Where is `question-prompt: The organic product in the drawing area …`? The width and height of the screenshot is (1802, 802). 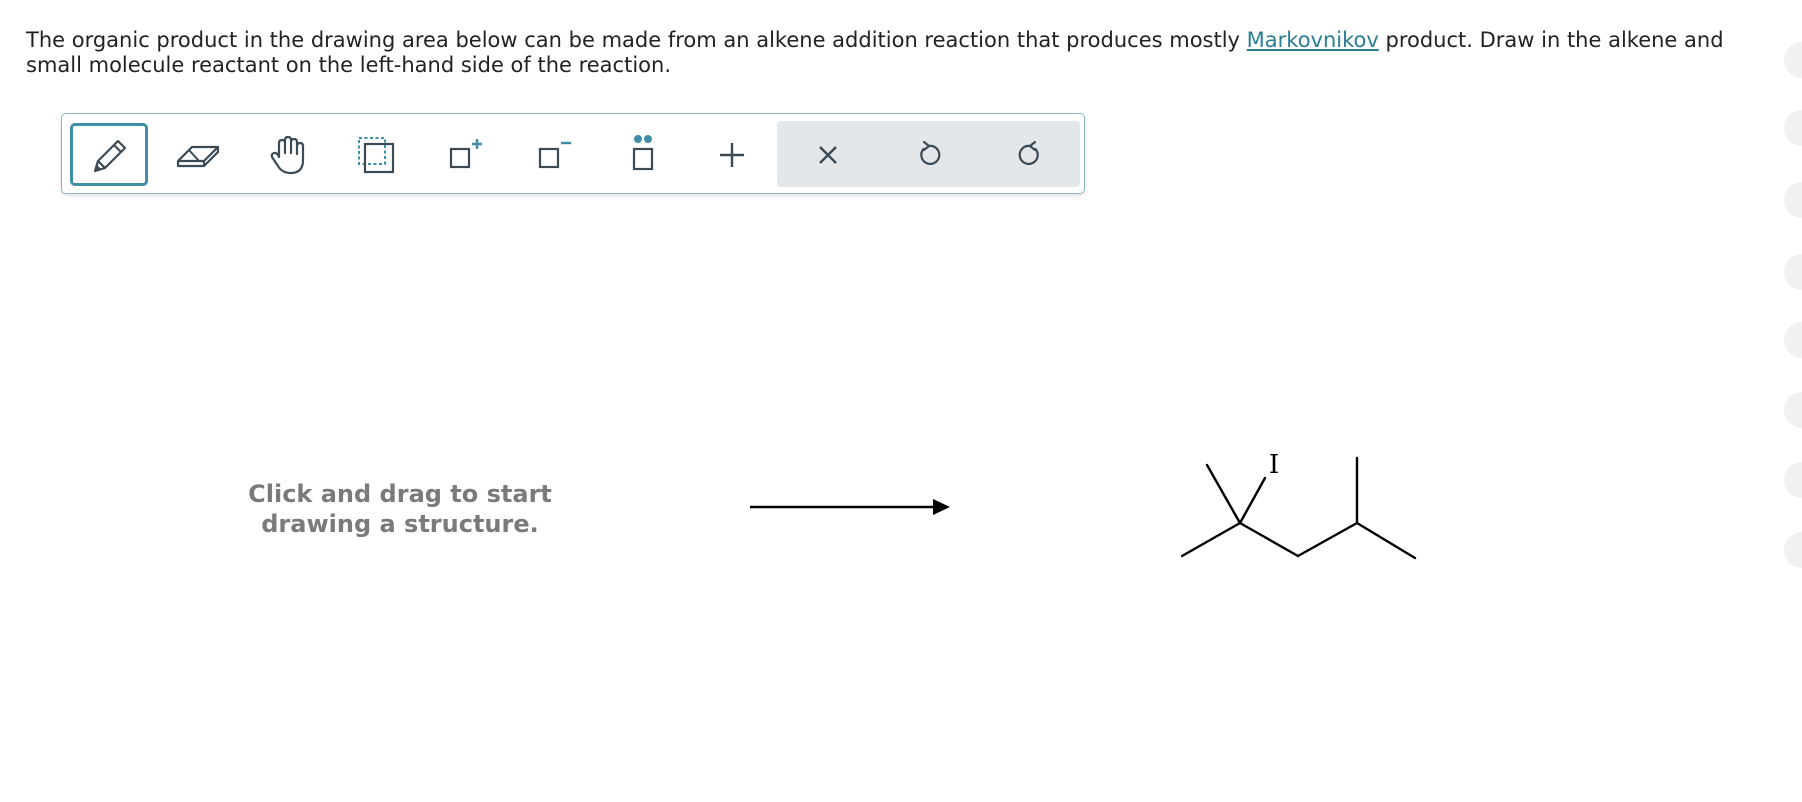
question-prompt: The organic product in the drawing area … is located at coordinates (891, 53).